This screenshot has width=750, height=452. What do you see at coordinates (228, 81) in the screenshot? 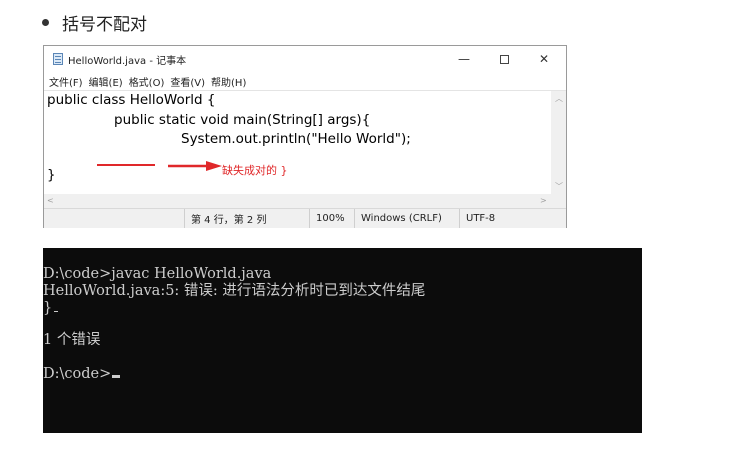
I see `menu-help: 帮助(H)` at bounding box center [228, 81].